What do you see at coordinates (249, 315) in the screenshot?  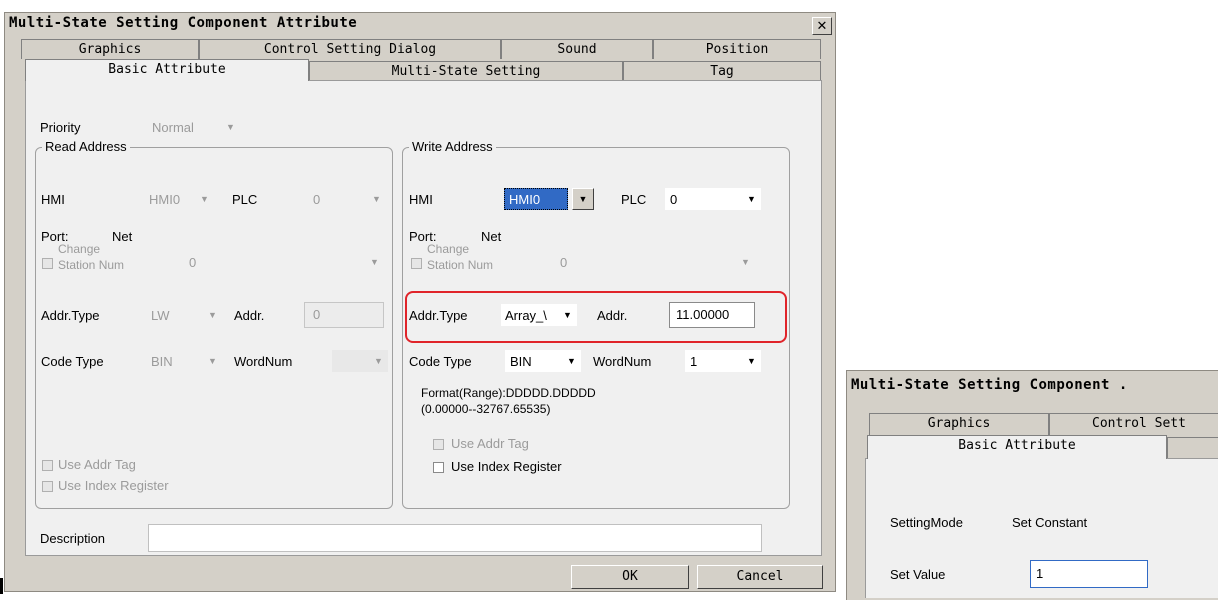 I see `read-addr-label: Addr.` at bounding box center [249, 315].